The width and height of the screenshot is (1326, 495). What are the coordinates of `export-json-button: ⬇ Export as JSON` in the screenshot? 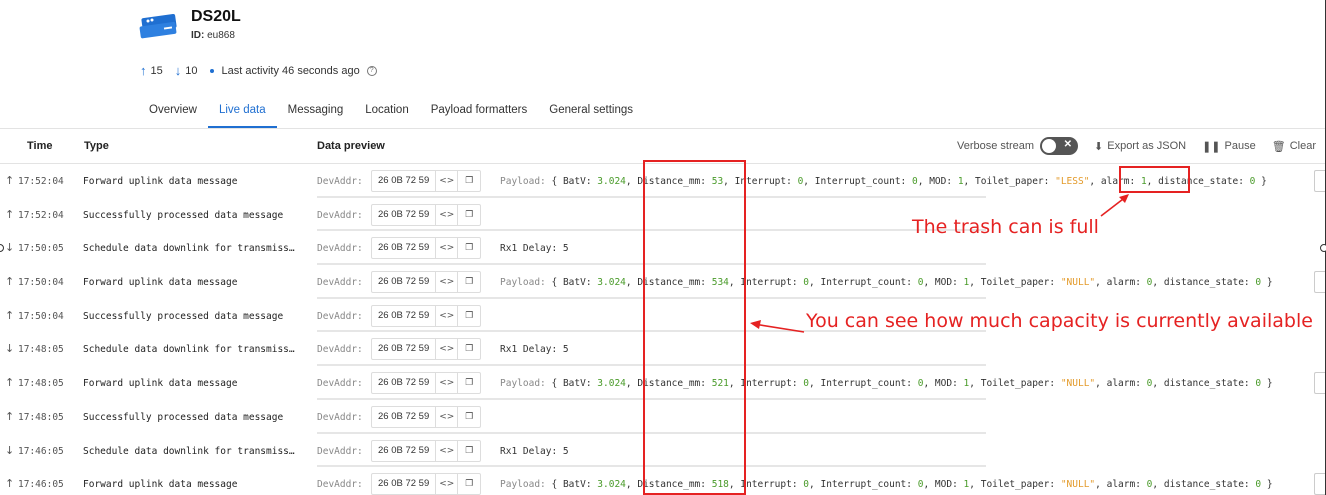 It's located at (1140, 146).